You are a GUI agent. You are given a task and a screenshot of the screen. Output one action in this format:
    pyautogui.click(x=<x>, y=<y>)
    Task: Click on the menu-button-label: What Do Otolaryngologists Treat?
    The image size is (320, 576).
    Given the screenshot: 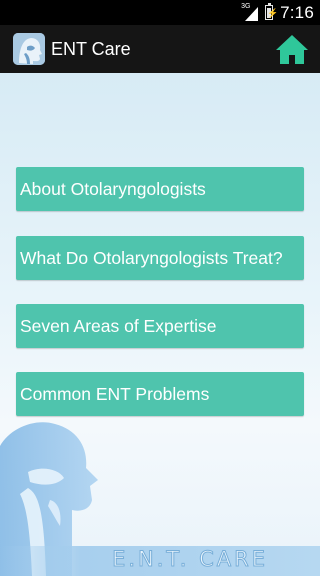 What is the action you would take?
    pyautogui.click(x=151, y=257)
    